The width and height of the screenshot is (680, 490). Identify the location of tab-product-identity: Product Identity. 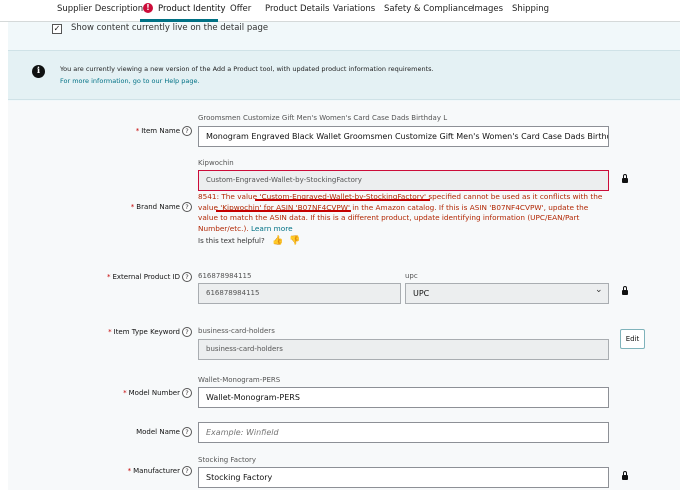
(192, 9).